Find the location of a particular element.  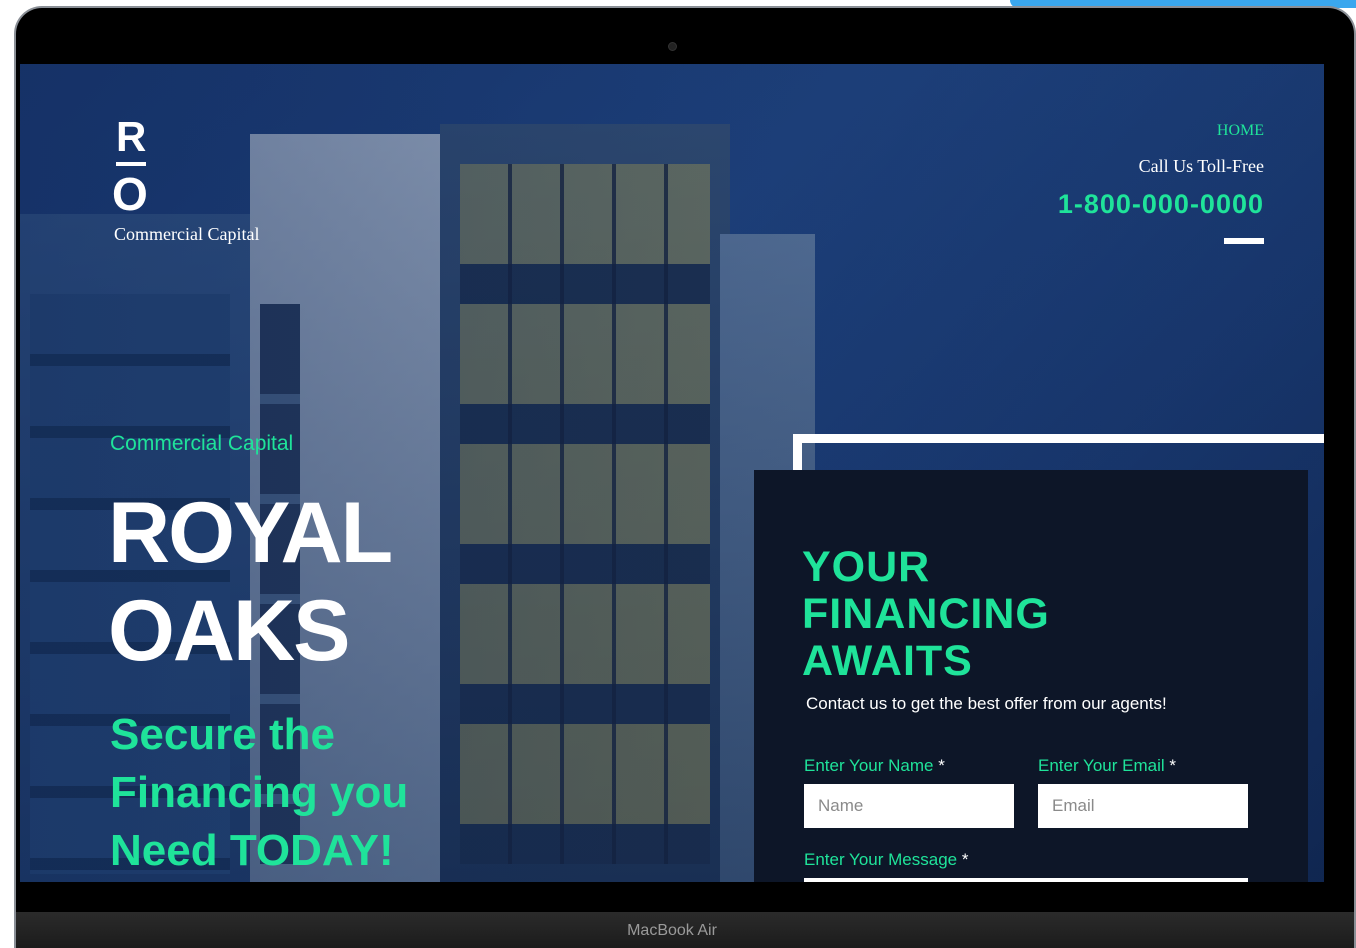

name-label: Enter Your Name * is located at coordinates (874, 766).